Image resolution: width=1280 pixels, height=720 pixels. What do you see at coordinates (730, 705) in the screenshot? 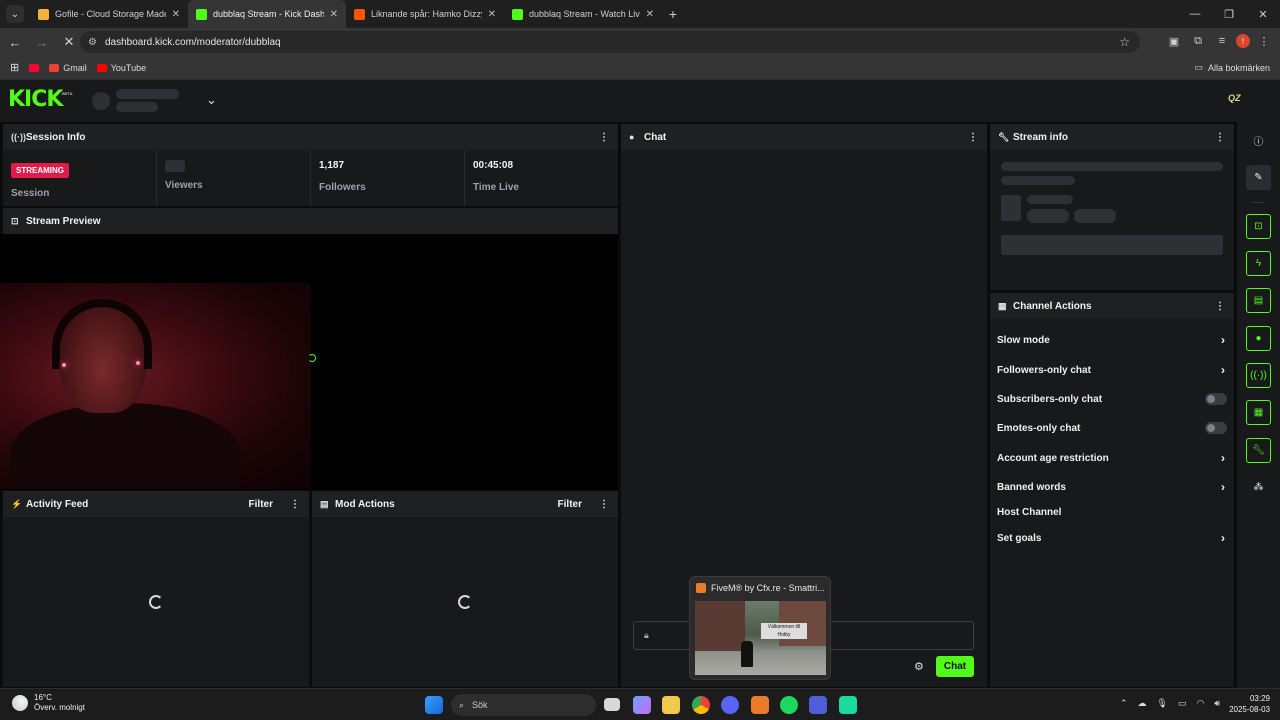
I see `discord-icon` at bounding box center [730, 705].